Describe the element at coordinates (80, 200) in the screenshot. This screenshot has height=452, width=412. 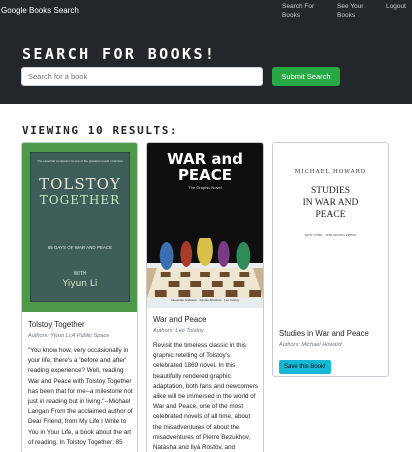
I see `cover-title-line: TOGETHER` at that location.